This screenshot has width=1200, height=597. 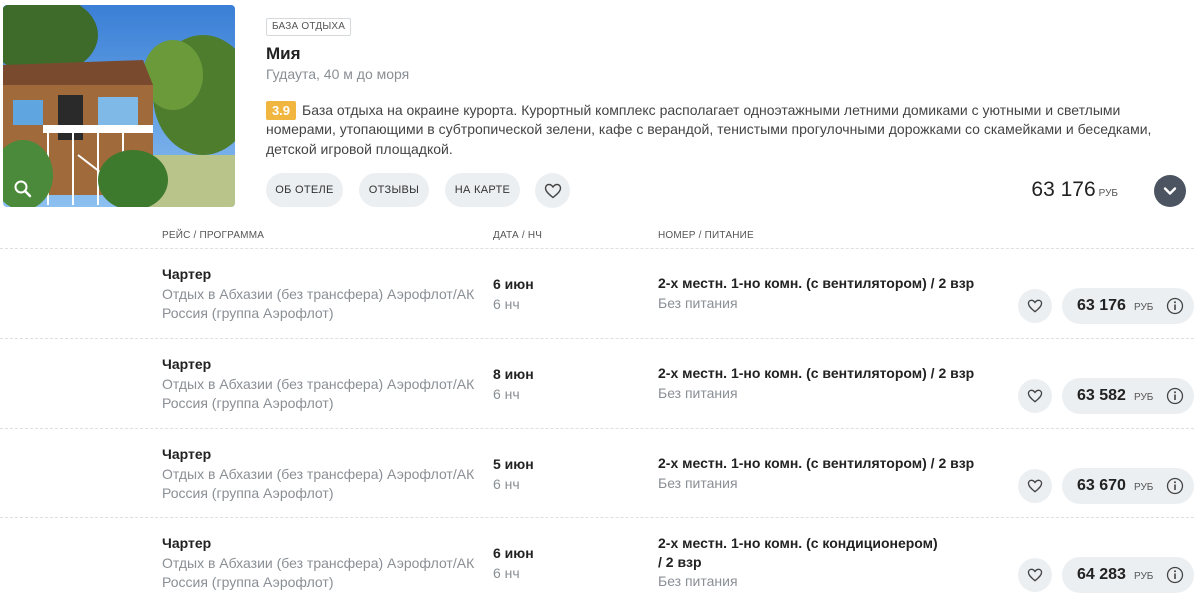 I want to click on expand-offers-button, so click(x=1170, y=191).